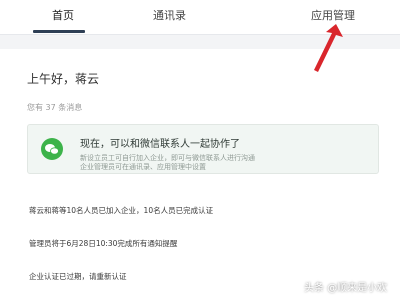 The width and height of the screenshot is (400, 300). What do you see at coordinates (328, 48) in the screenshot?
I see `annotation-arrow-icon` at bounding box center [328, 48].